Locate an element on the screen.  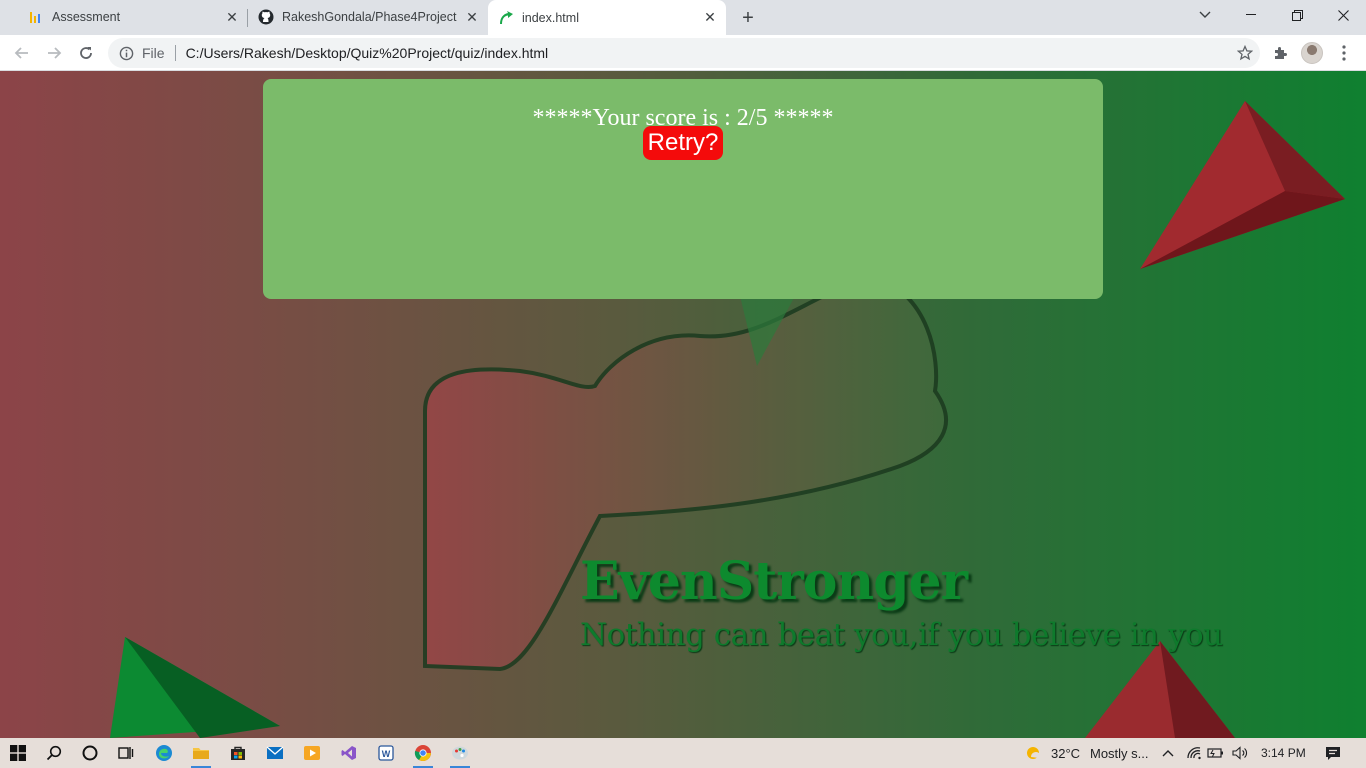
chevron-up-icon is located at coordinates (1168, 753).